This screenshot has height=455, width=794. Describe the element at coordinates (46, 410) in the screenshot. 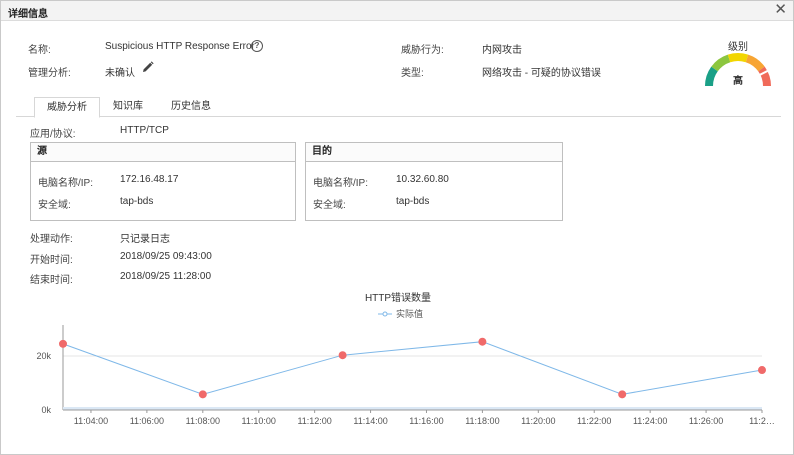

I see `y-tick-label: 0k` at that location.